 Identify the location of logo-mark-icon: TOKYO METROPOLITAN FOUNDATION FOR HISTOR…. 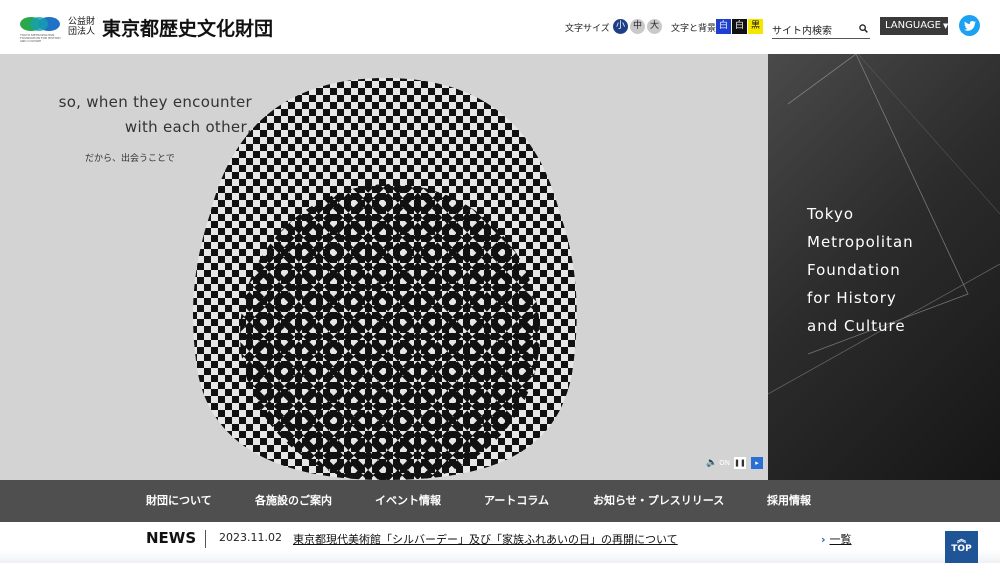
(42, 27).